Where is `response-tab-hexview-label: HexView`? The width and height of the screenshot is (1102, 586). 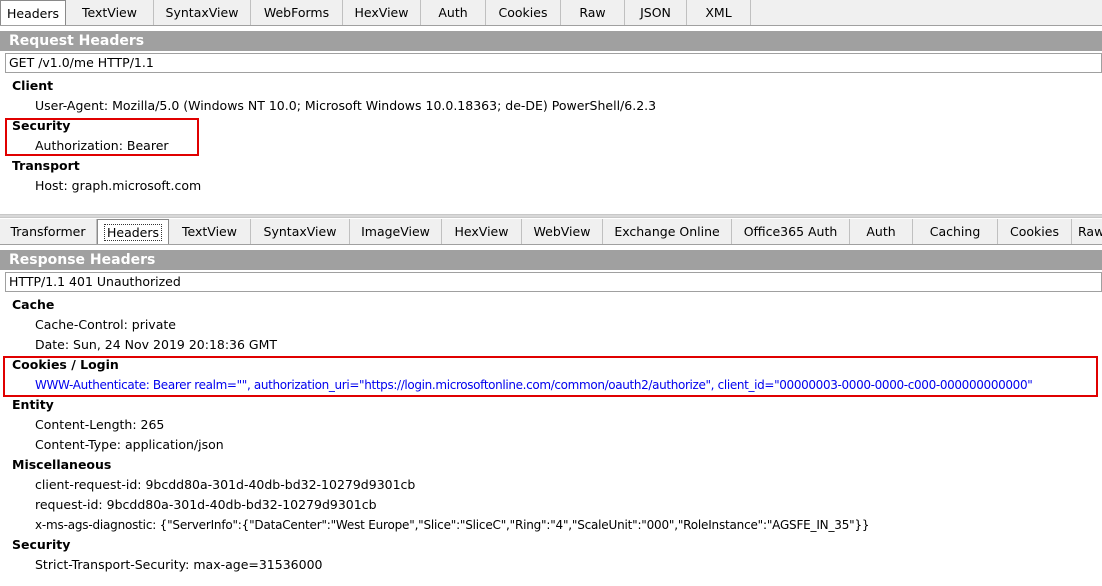 response-tab-hexview-label: HexView is located at coordinates (481, 231).